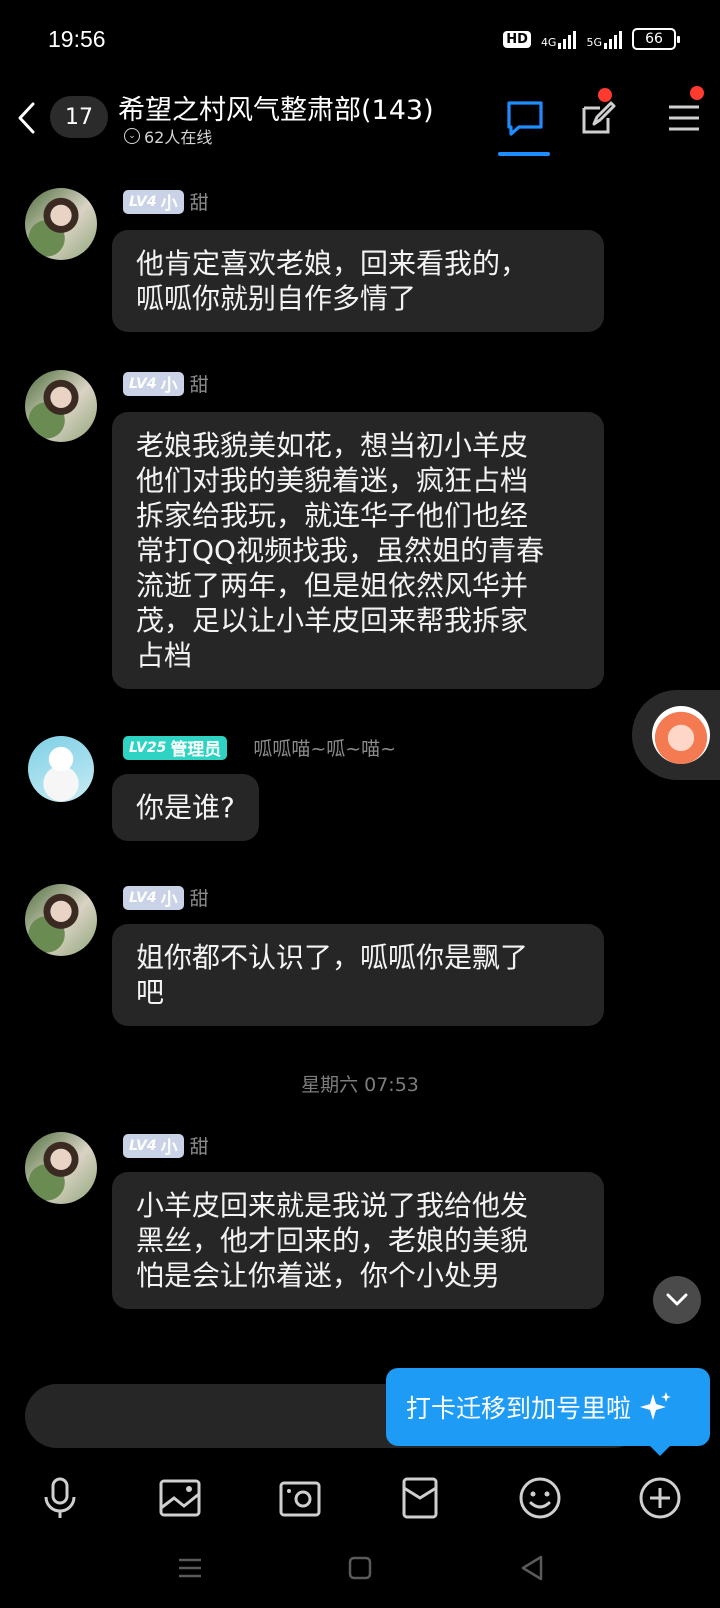 This screenshot has width=720, height=1608. I want to click on scroll-to-bottom-button, so click(677, 1300).